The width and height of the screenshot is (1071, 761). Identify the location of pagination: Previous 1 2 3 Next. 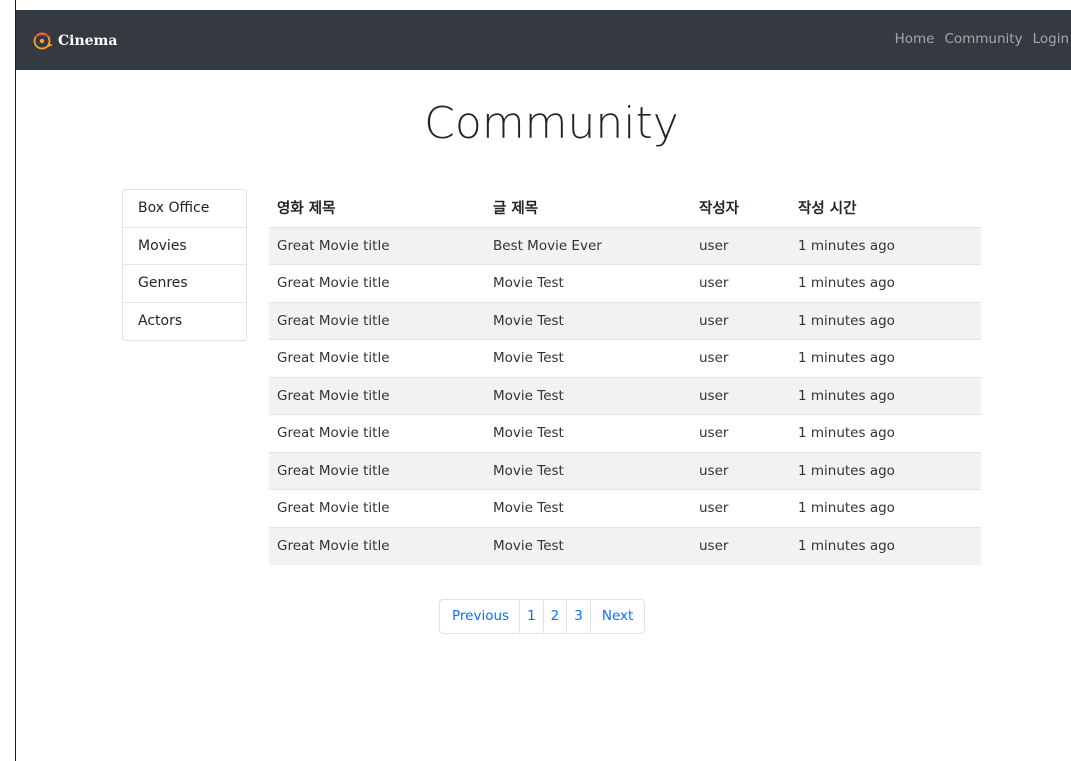
(542, 616).